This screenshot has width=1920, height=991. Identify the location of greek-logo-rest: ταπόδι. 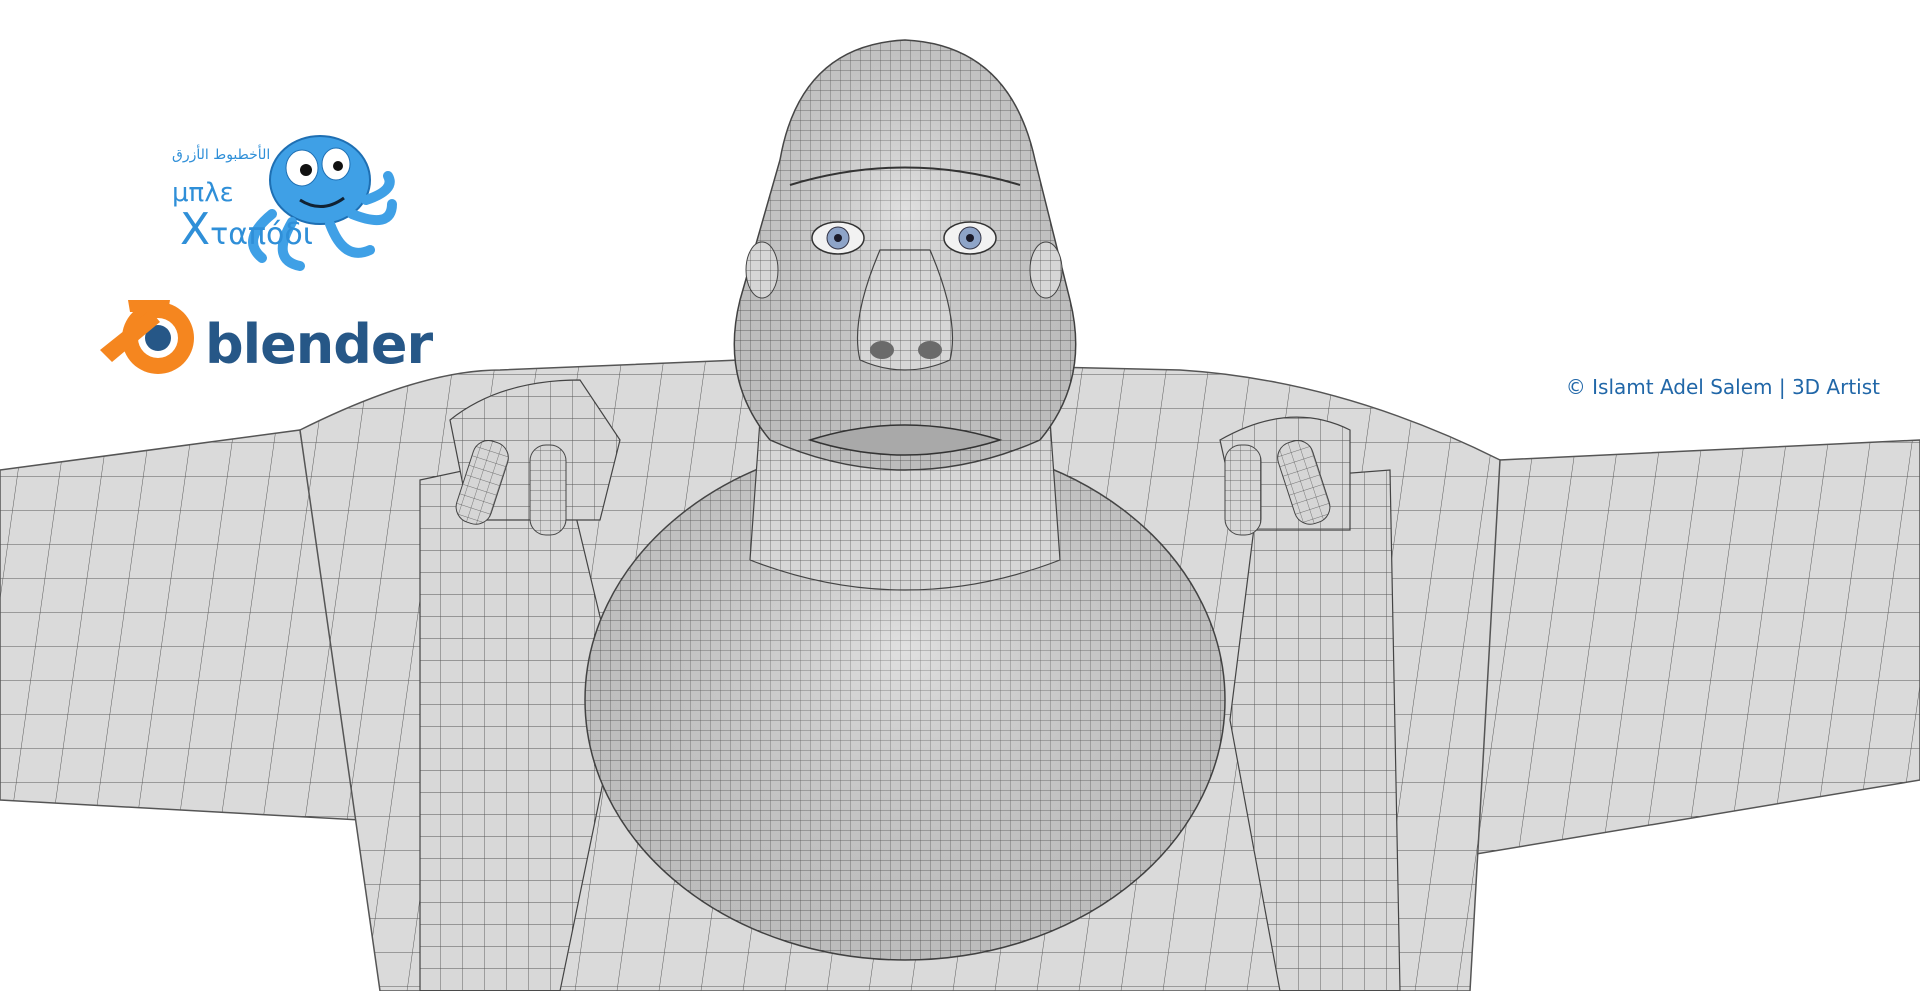
(261, 234).